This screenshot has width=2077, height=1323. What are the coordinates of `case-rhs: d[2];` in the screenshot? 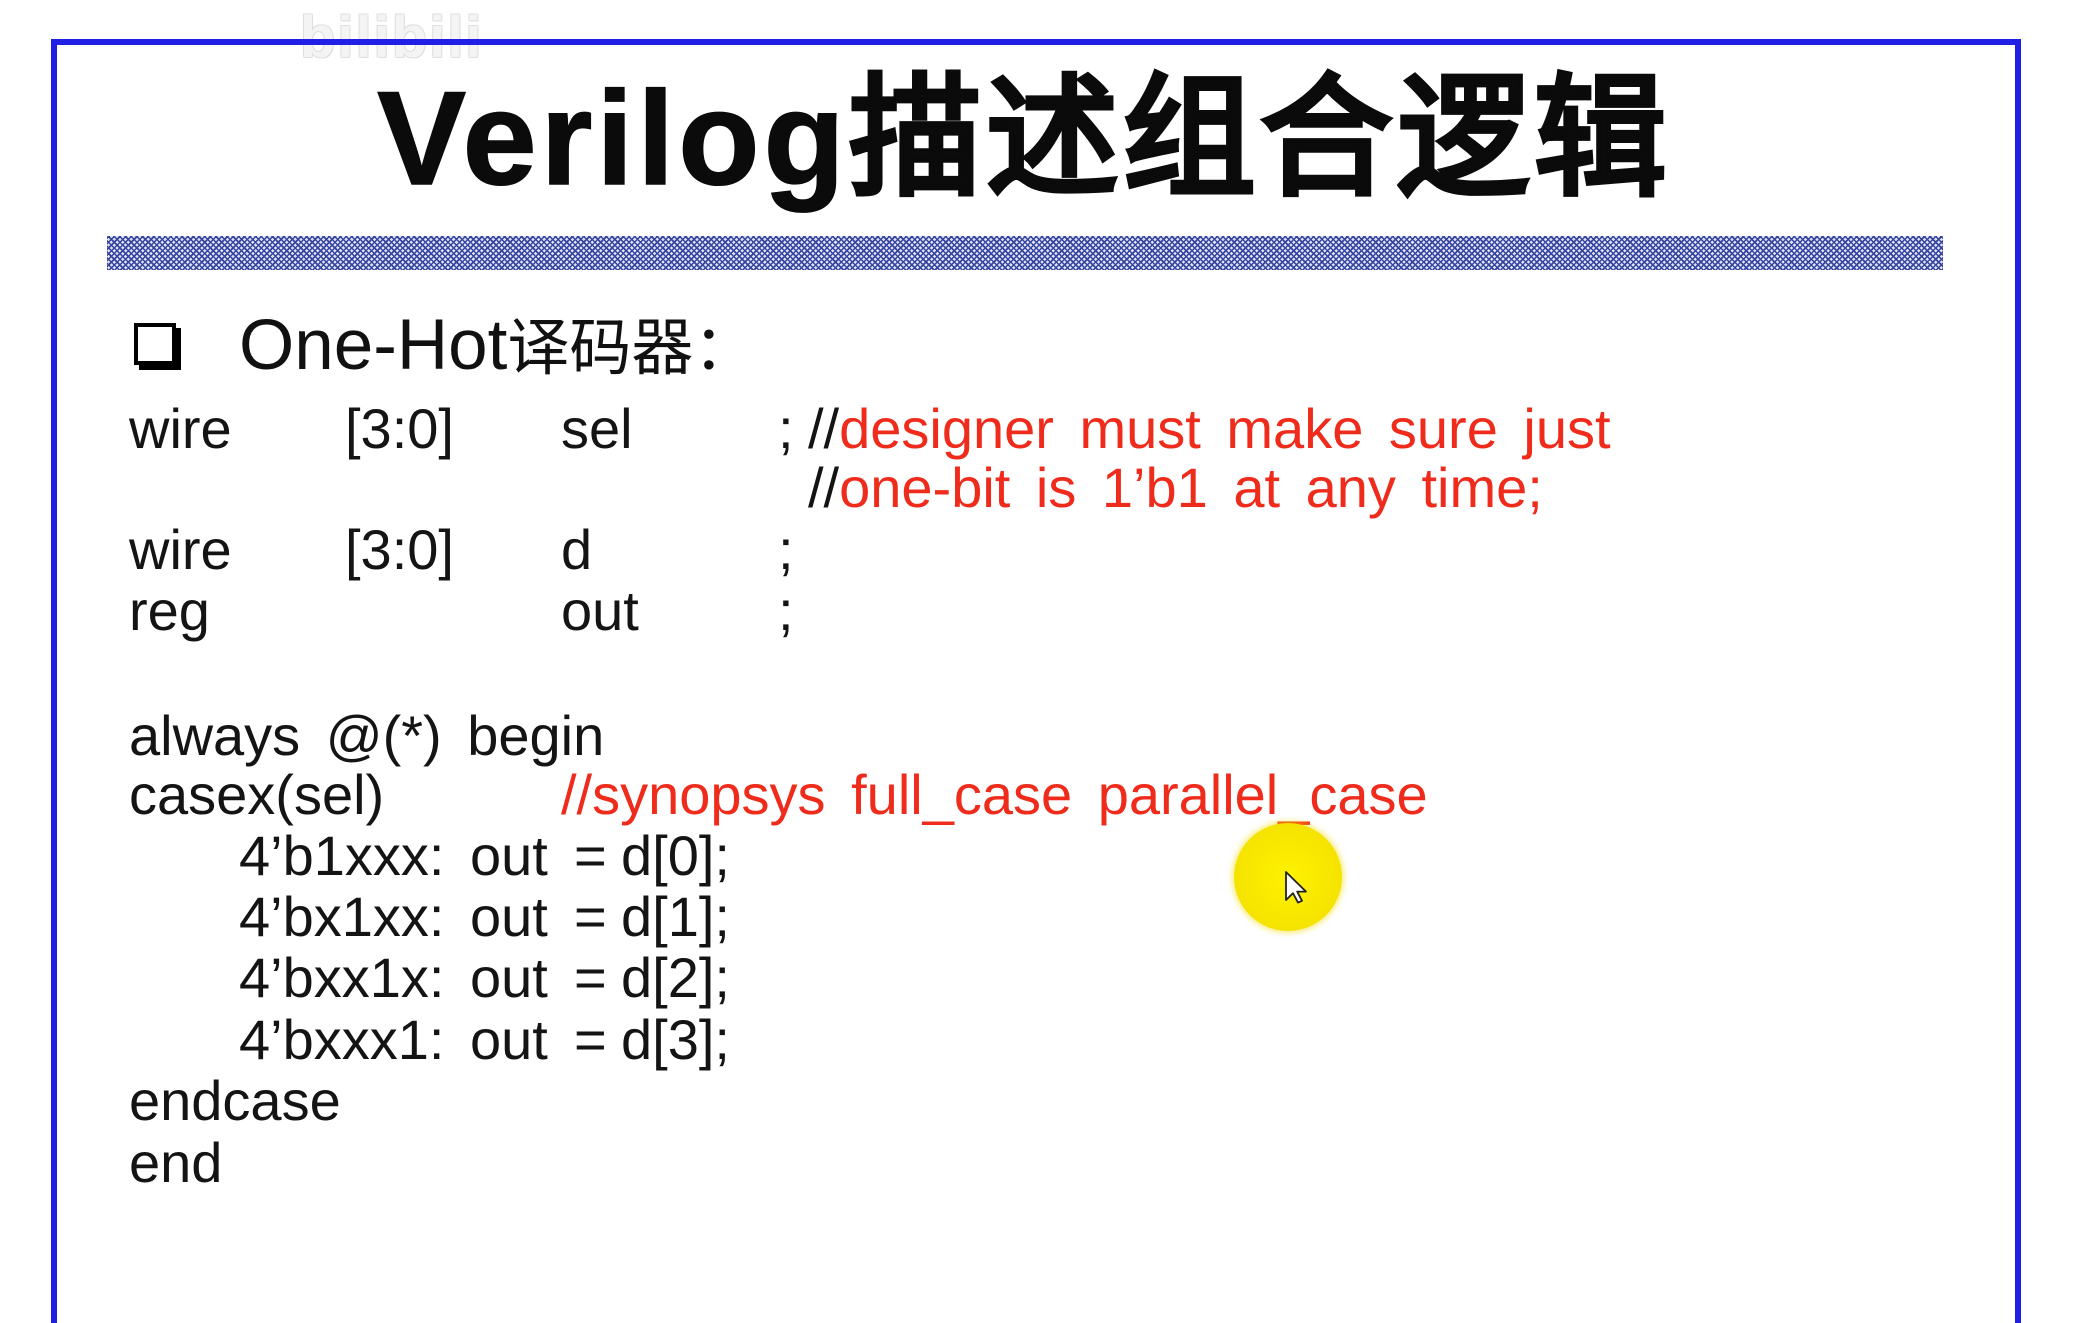 It's located at (675, 977).